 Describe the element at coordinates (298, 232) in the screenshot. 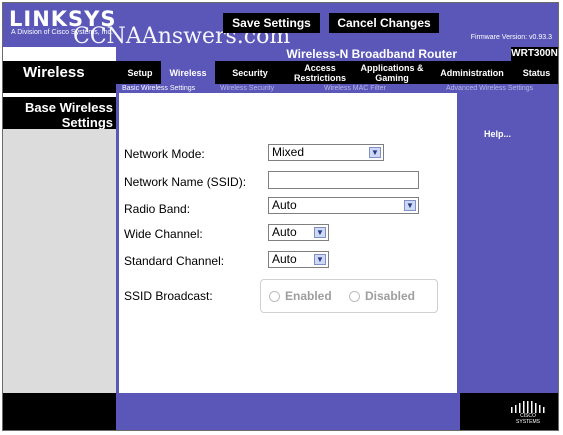

I see `wide-channel-select: Auto ▼` at that location.